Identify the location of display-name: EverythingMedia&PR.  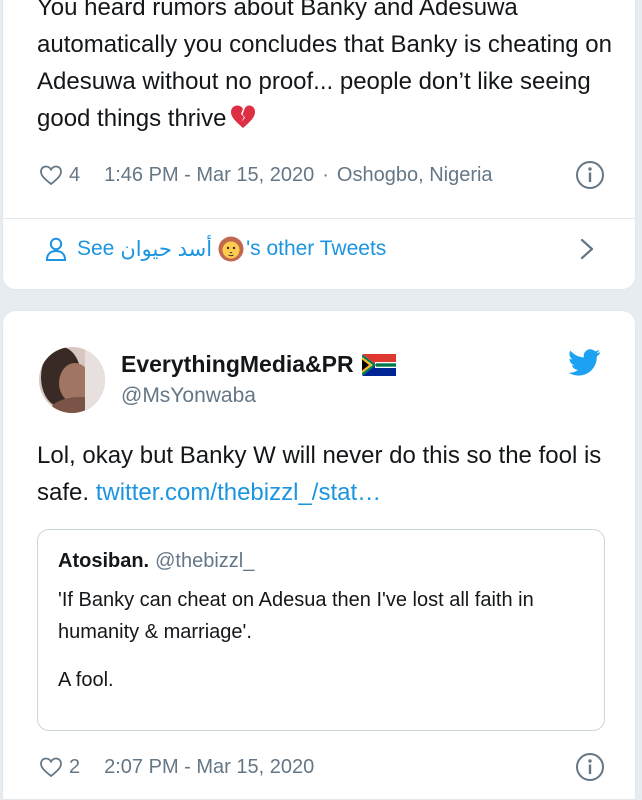
(258, 364).